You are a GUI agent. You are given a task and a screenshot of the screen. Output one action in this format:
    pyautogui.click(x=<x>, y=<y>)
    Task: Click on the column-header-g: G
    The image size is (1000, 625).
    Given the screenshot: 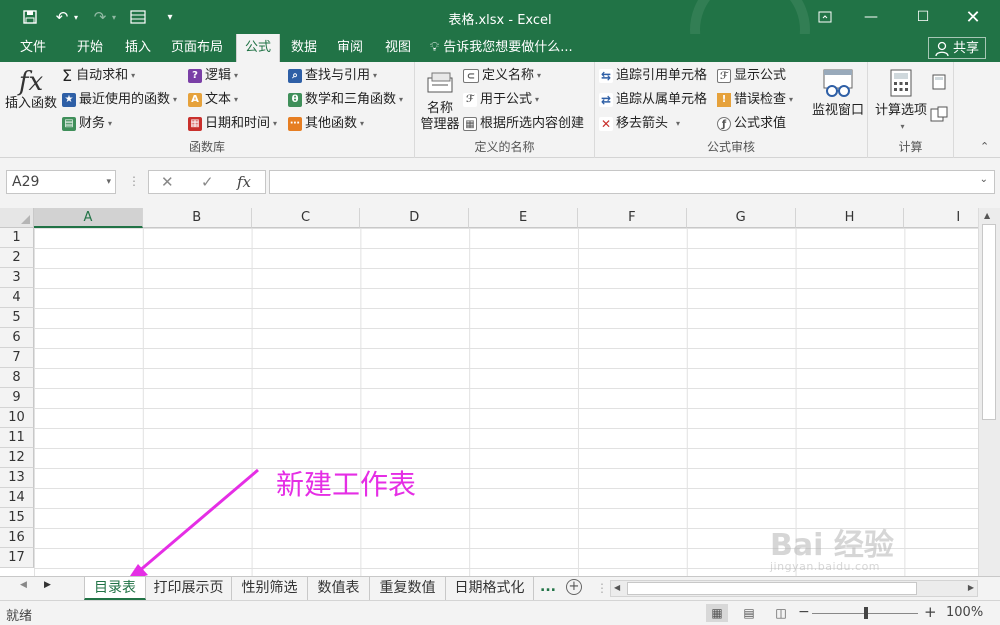 What is the action you would take?
    pyautogui.click(x=741, y=218)
    